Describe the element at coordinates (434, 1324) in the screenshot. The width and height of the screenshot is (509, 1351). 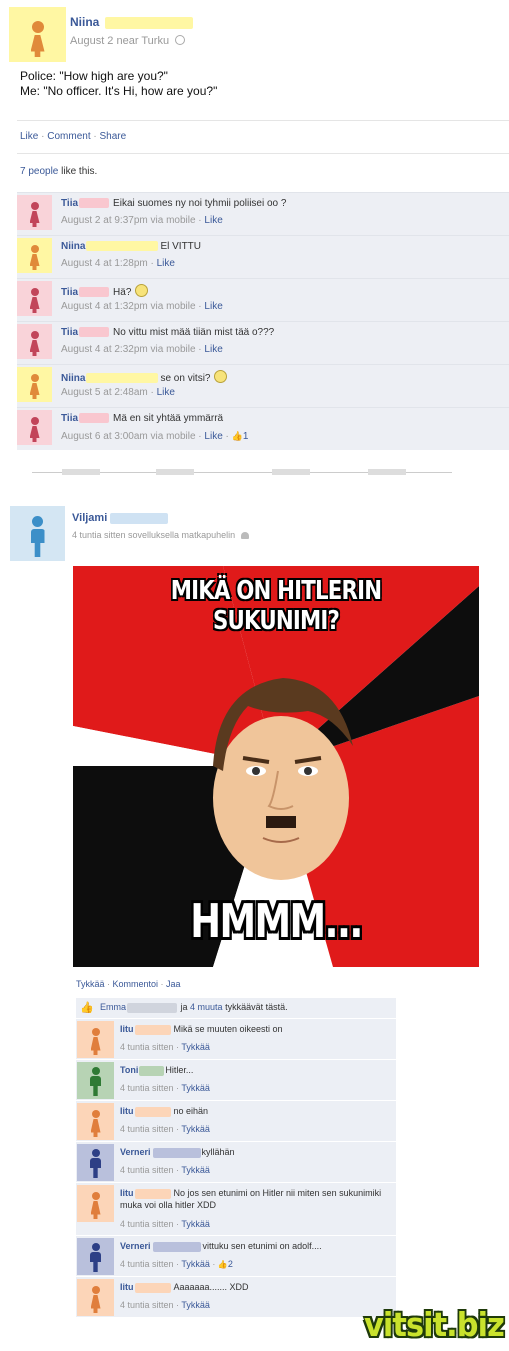
I see `watermark-text: vitsit.biz` at that location.